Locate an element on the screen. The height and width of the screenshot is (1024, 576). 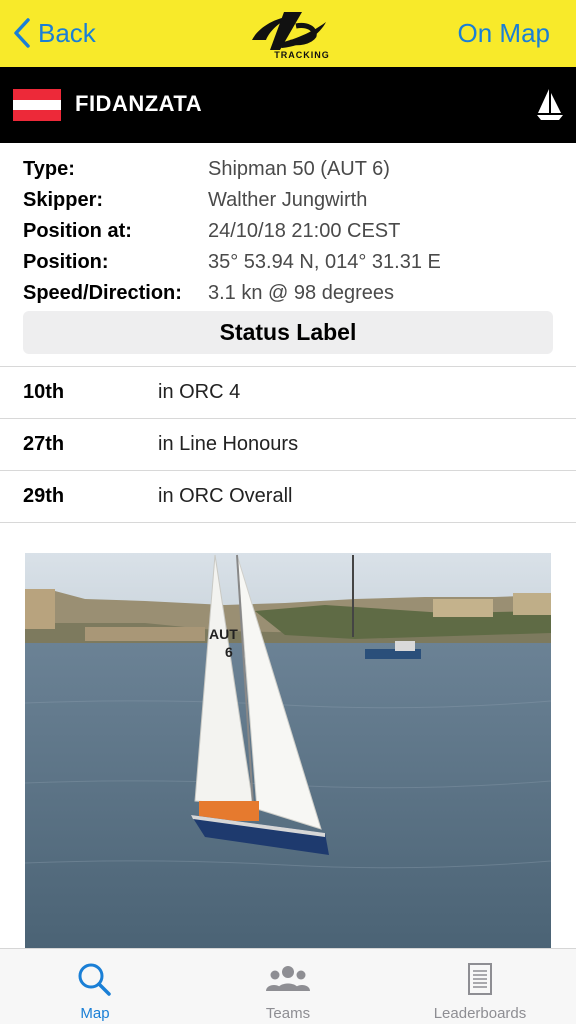
info-row-type: Type: Shipman 50 (AUT 6) is located at coordinates (293, 169).